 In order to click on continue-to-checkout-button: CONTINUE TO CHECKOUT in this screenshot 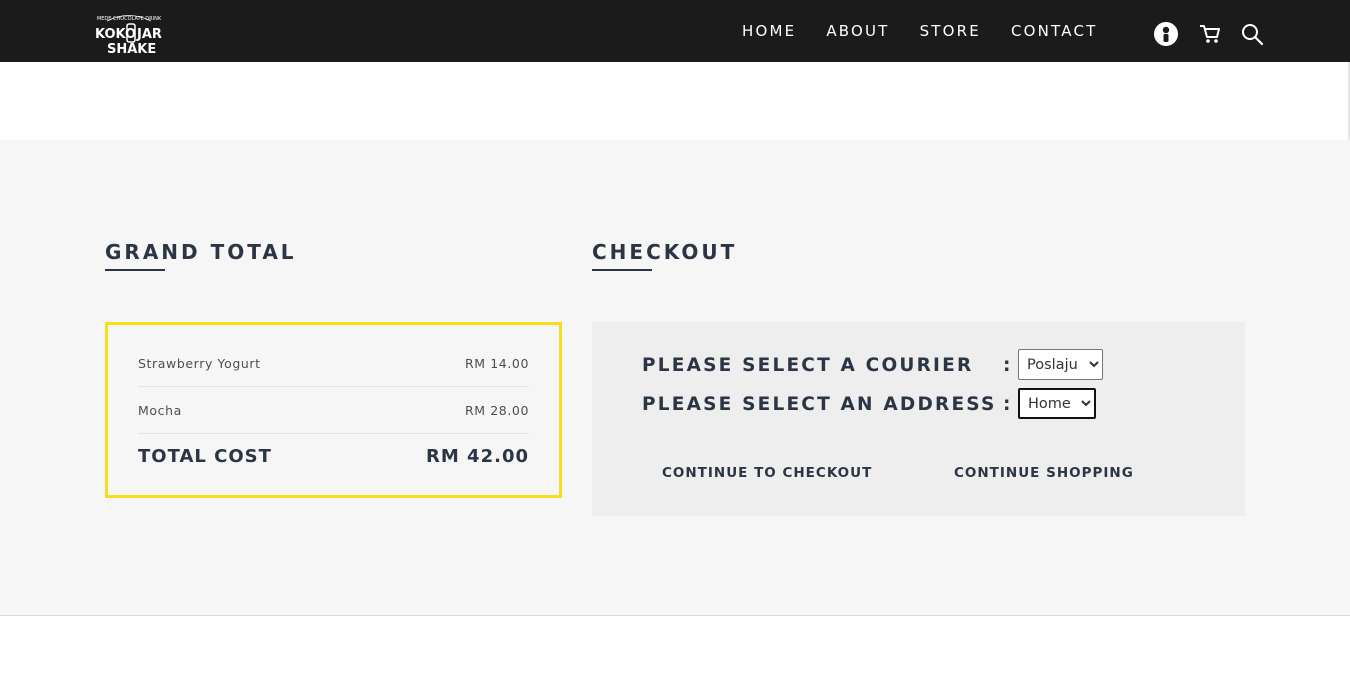, I will do `click(767, 473)`.